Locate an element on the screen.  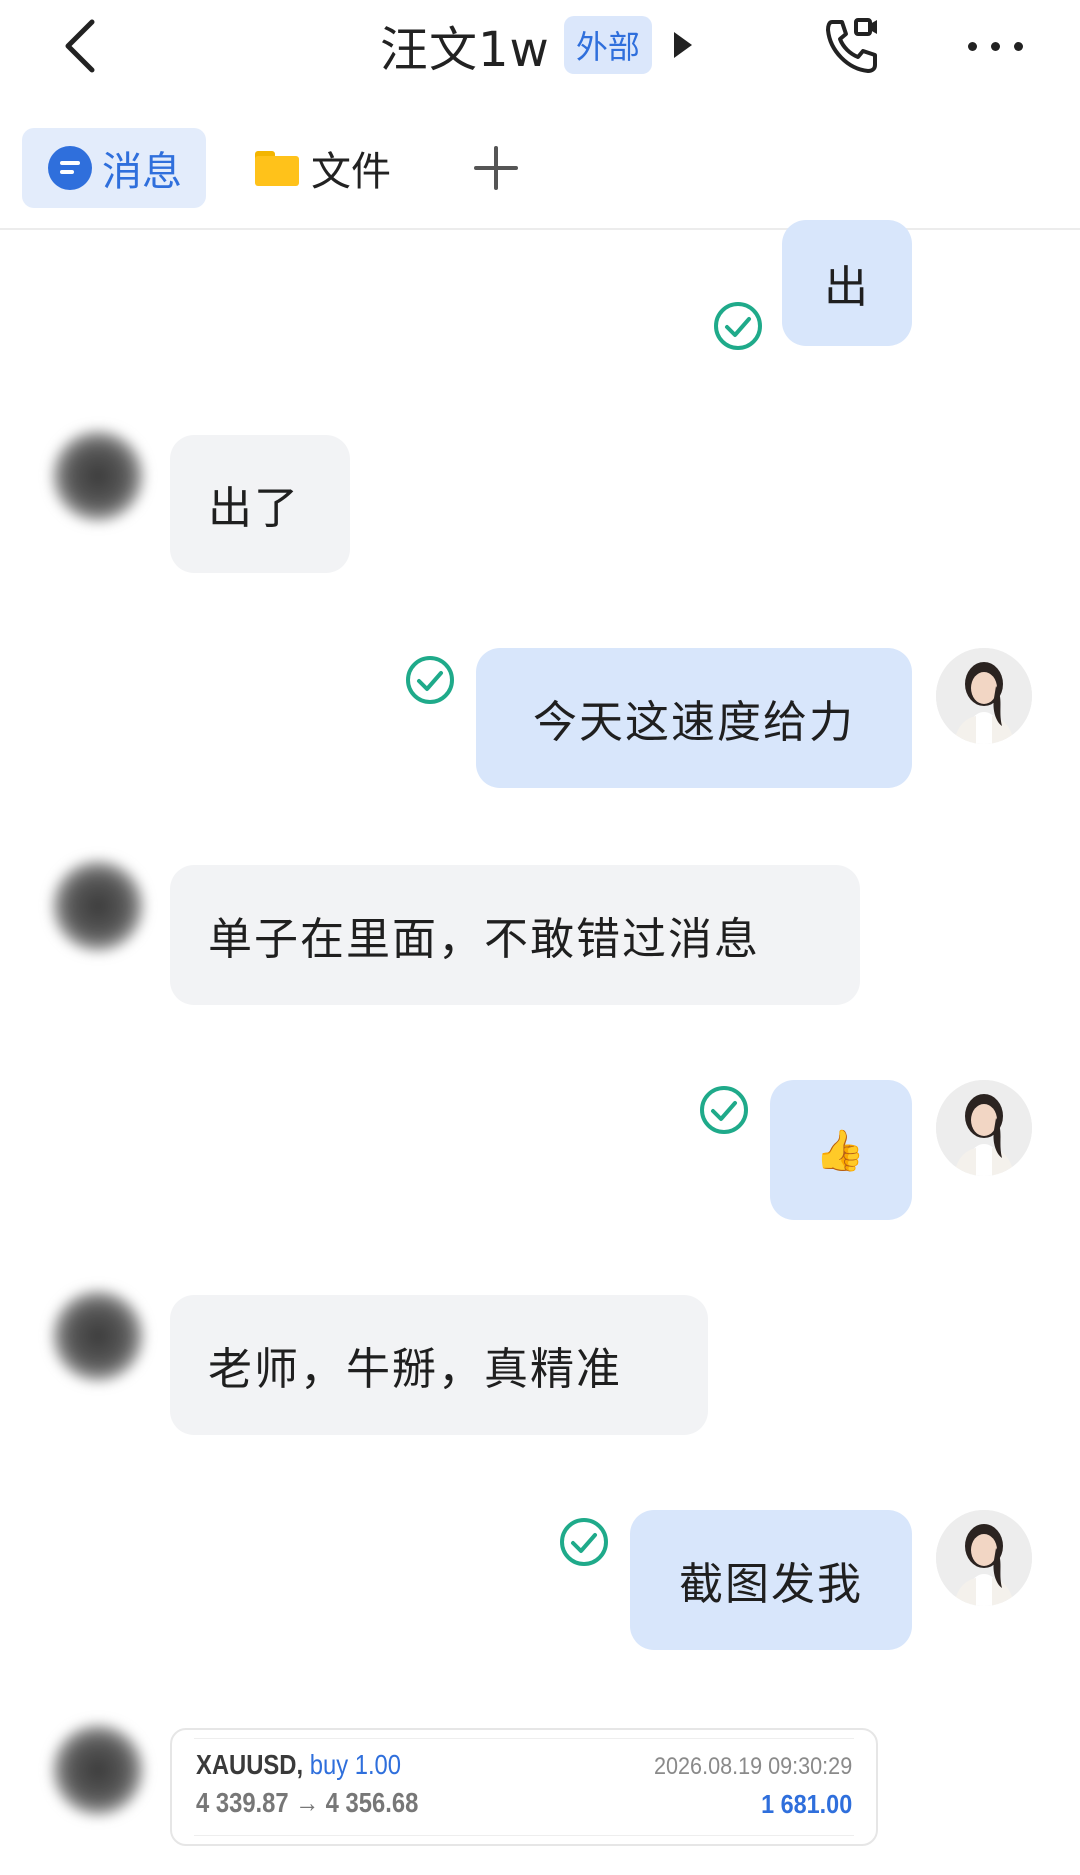
message-bubble: 老师，牛掰，真精准 is located at coordinates (439, 1365).